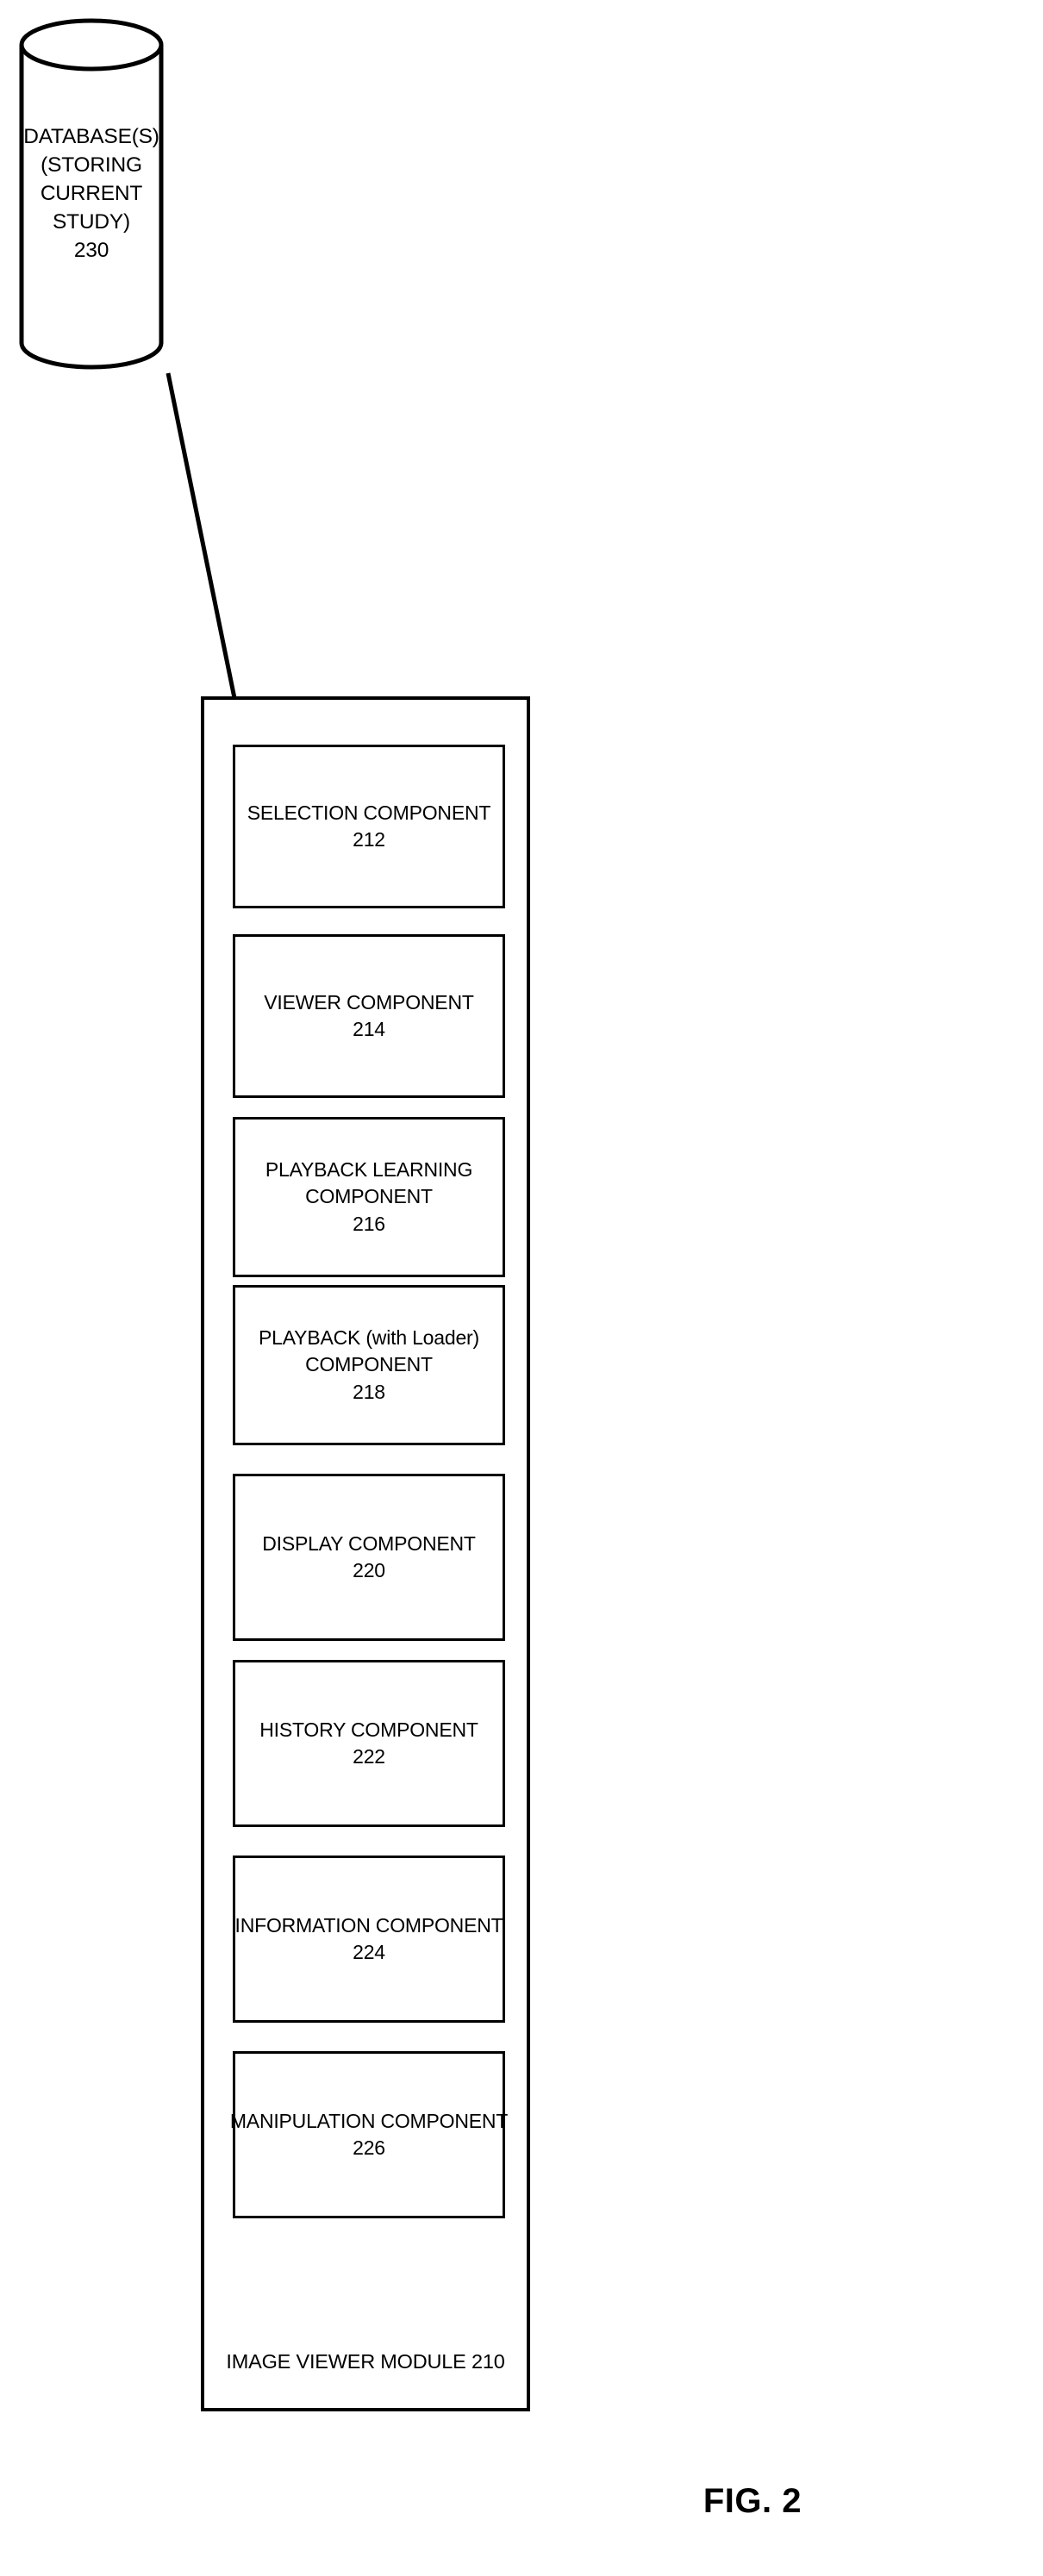  Describe the element at coordinates (91, 136) in the screenshot. I see `database-label-line-1: DATABASE(S)` at that location.